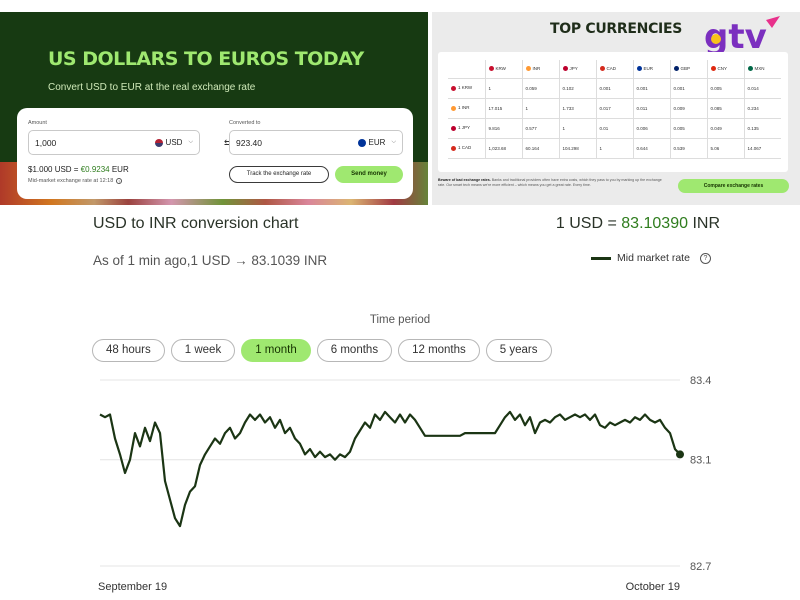 Image resolution: width=800 pixels, height=600 pixels. What do you see at coordinates (676, 69) in the screenshot?
I see `gbp-flag-icon` at bounding box center [676, 69].